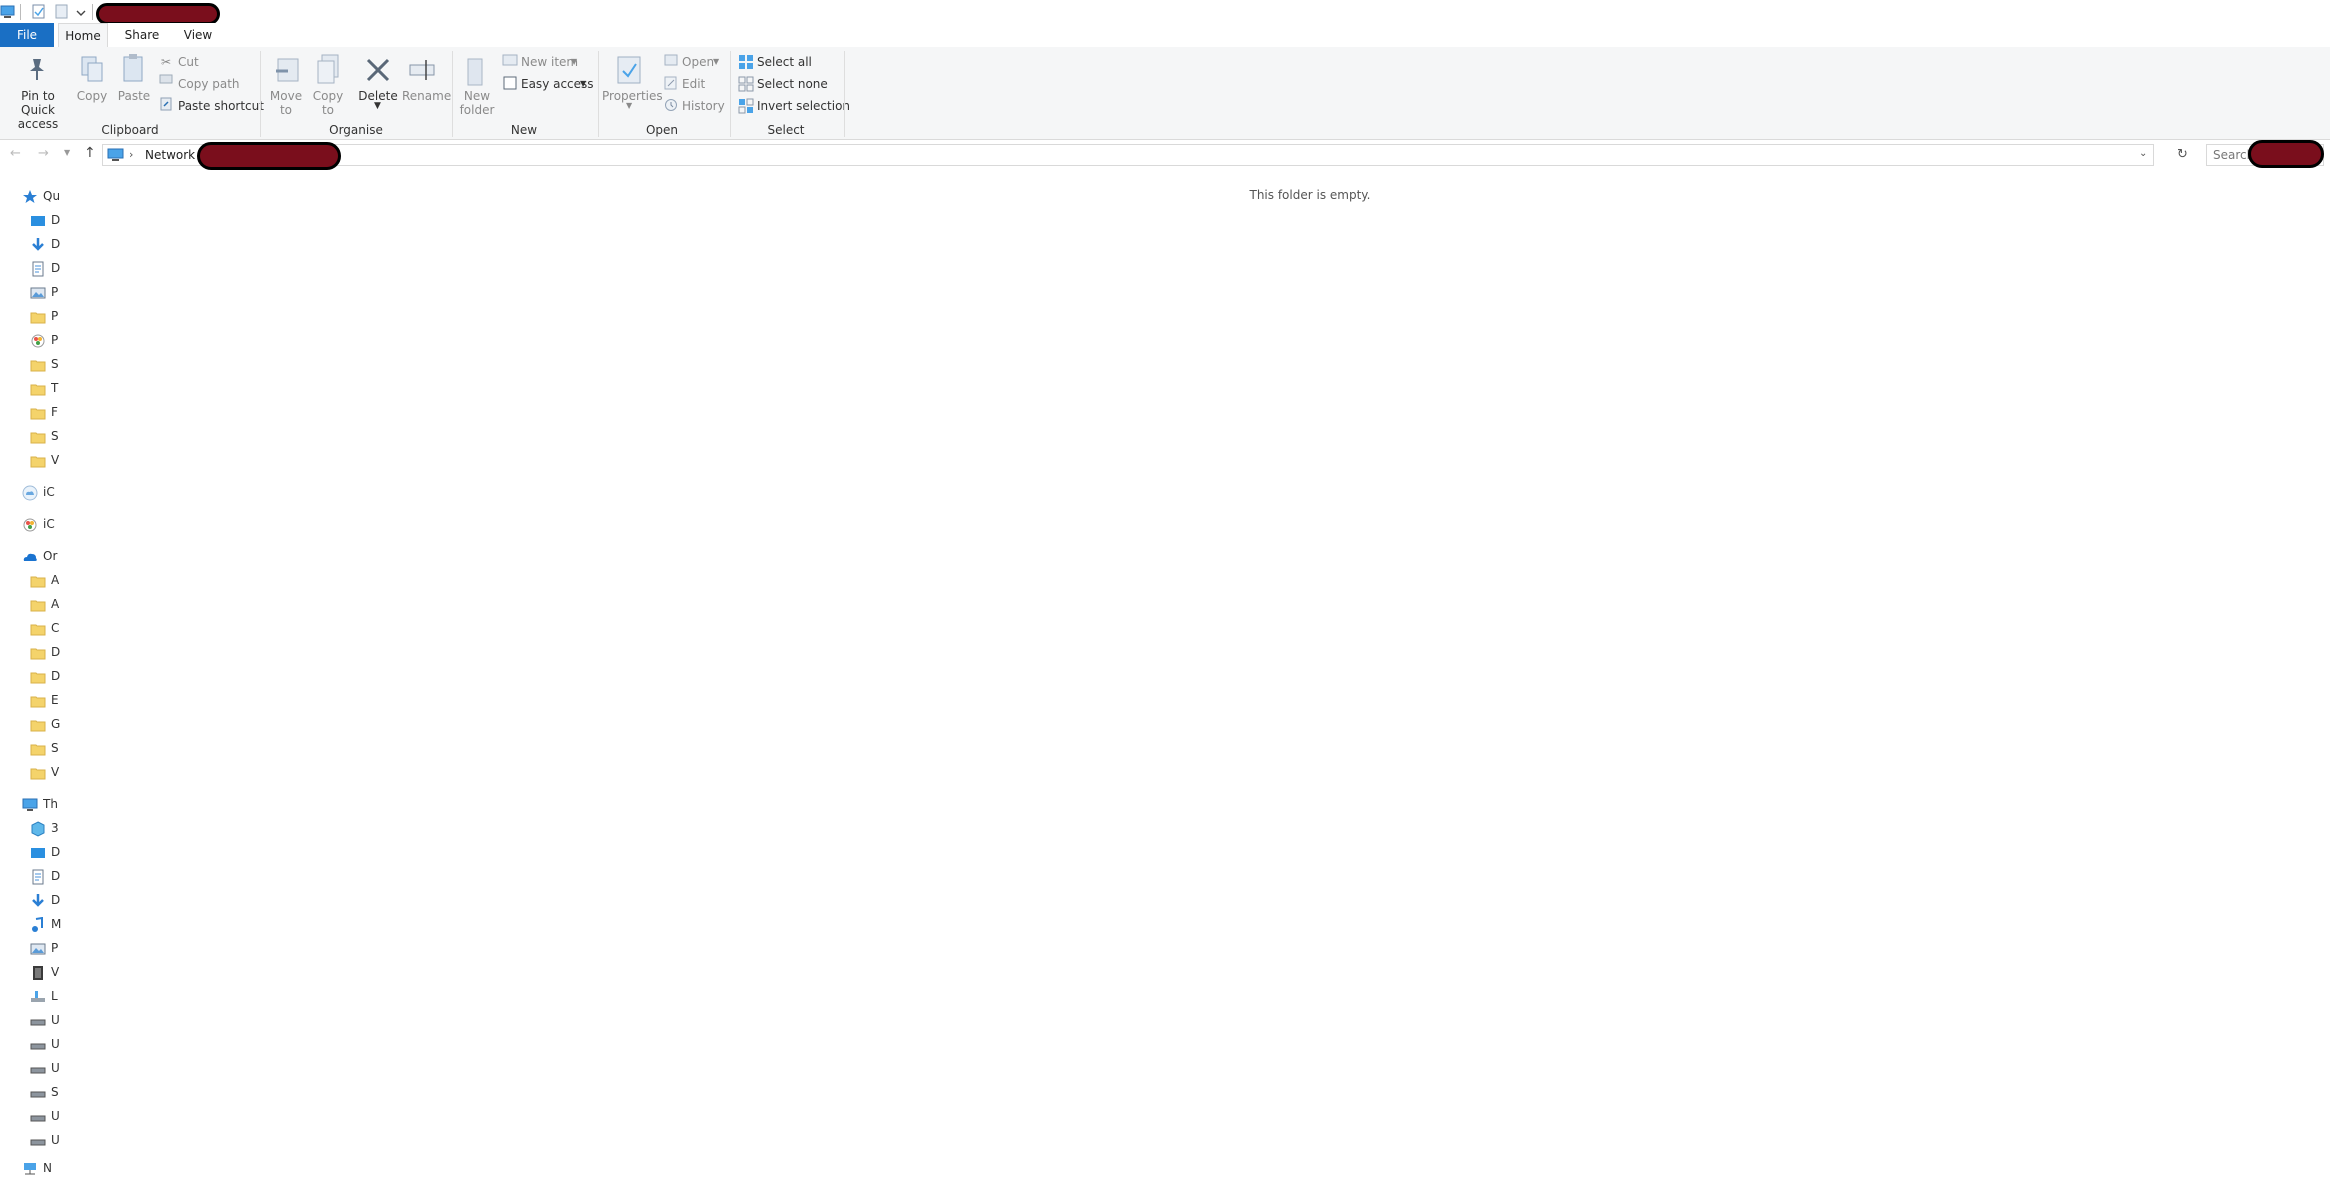  What do you see at coordinates (170, 155) in the screenshot?
I see `breadcrumb-network: Network` at bounding box center [170, 155].